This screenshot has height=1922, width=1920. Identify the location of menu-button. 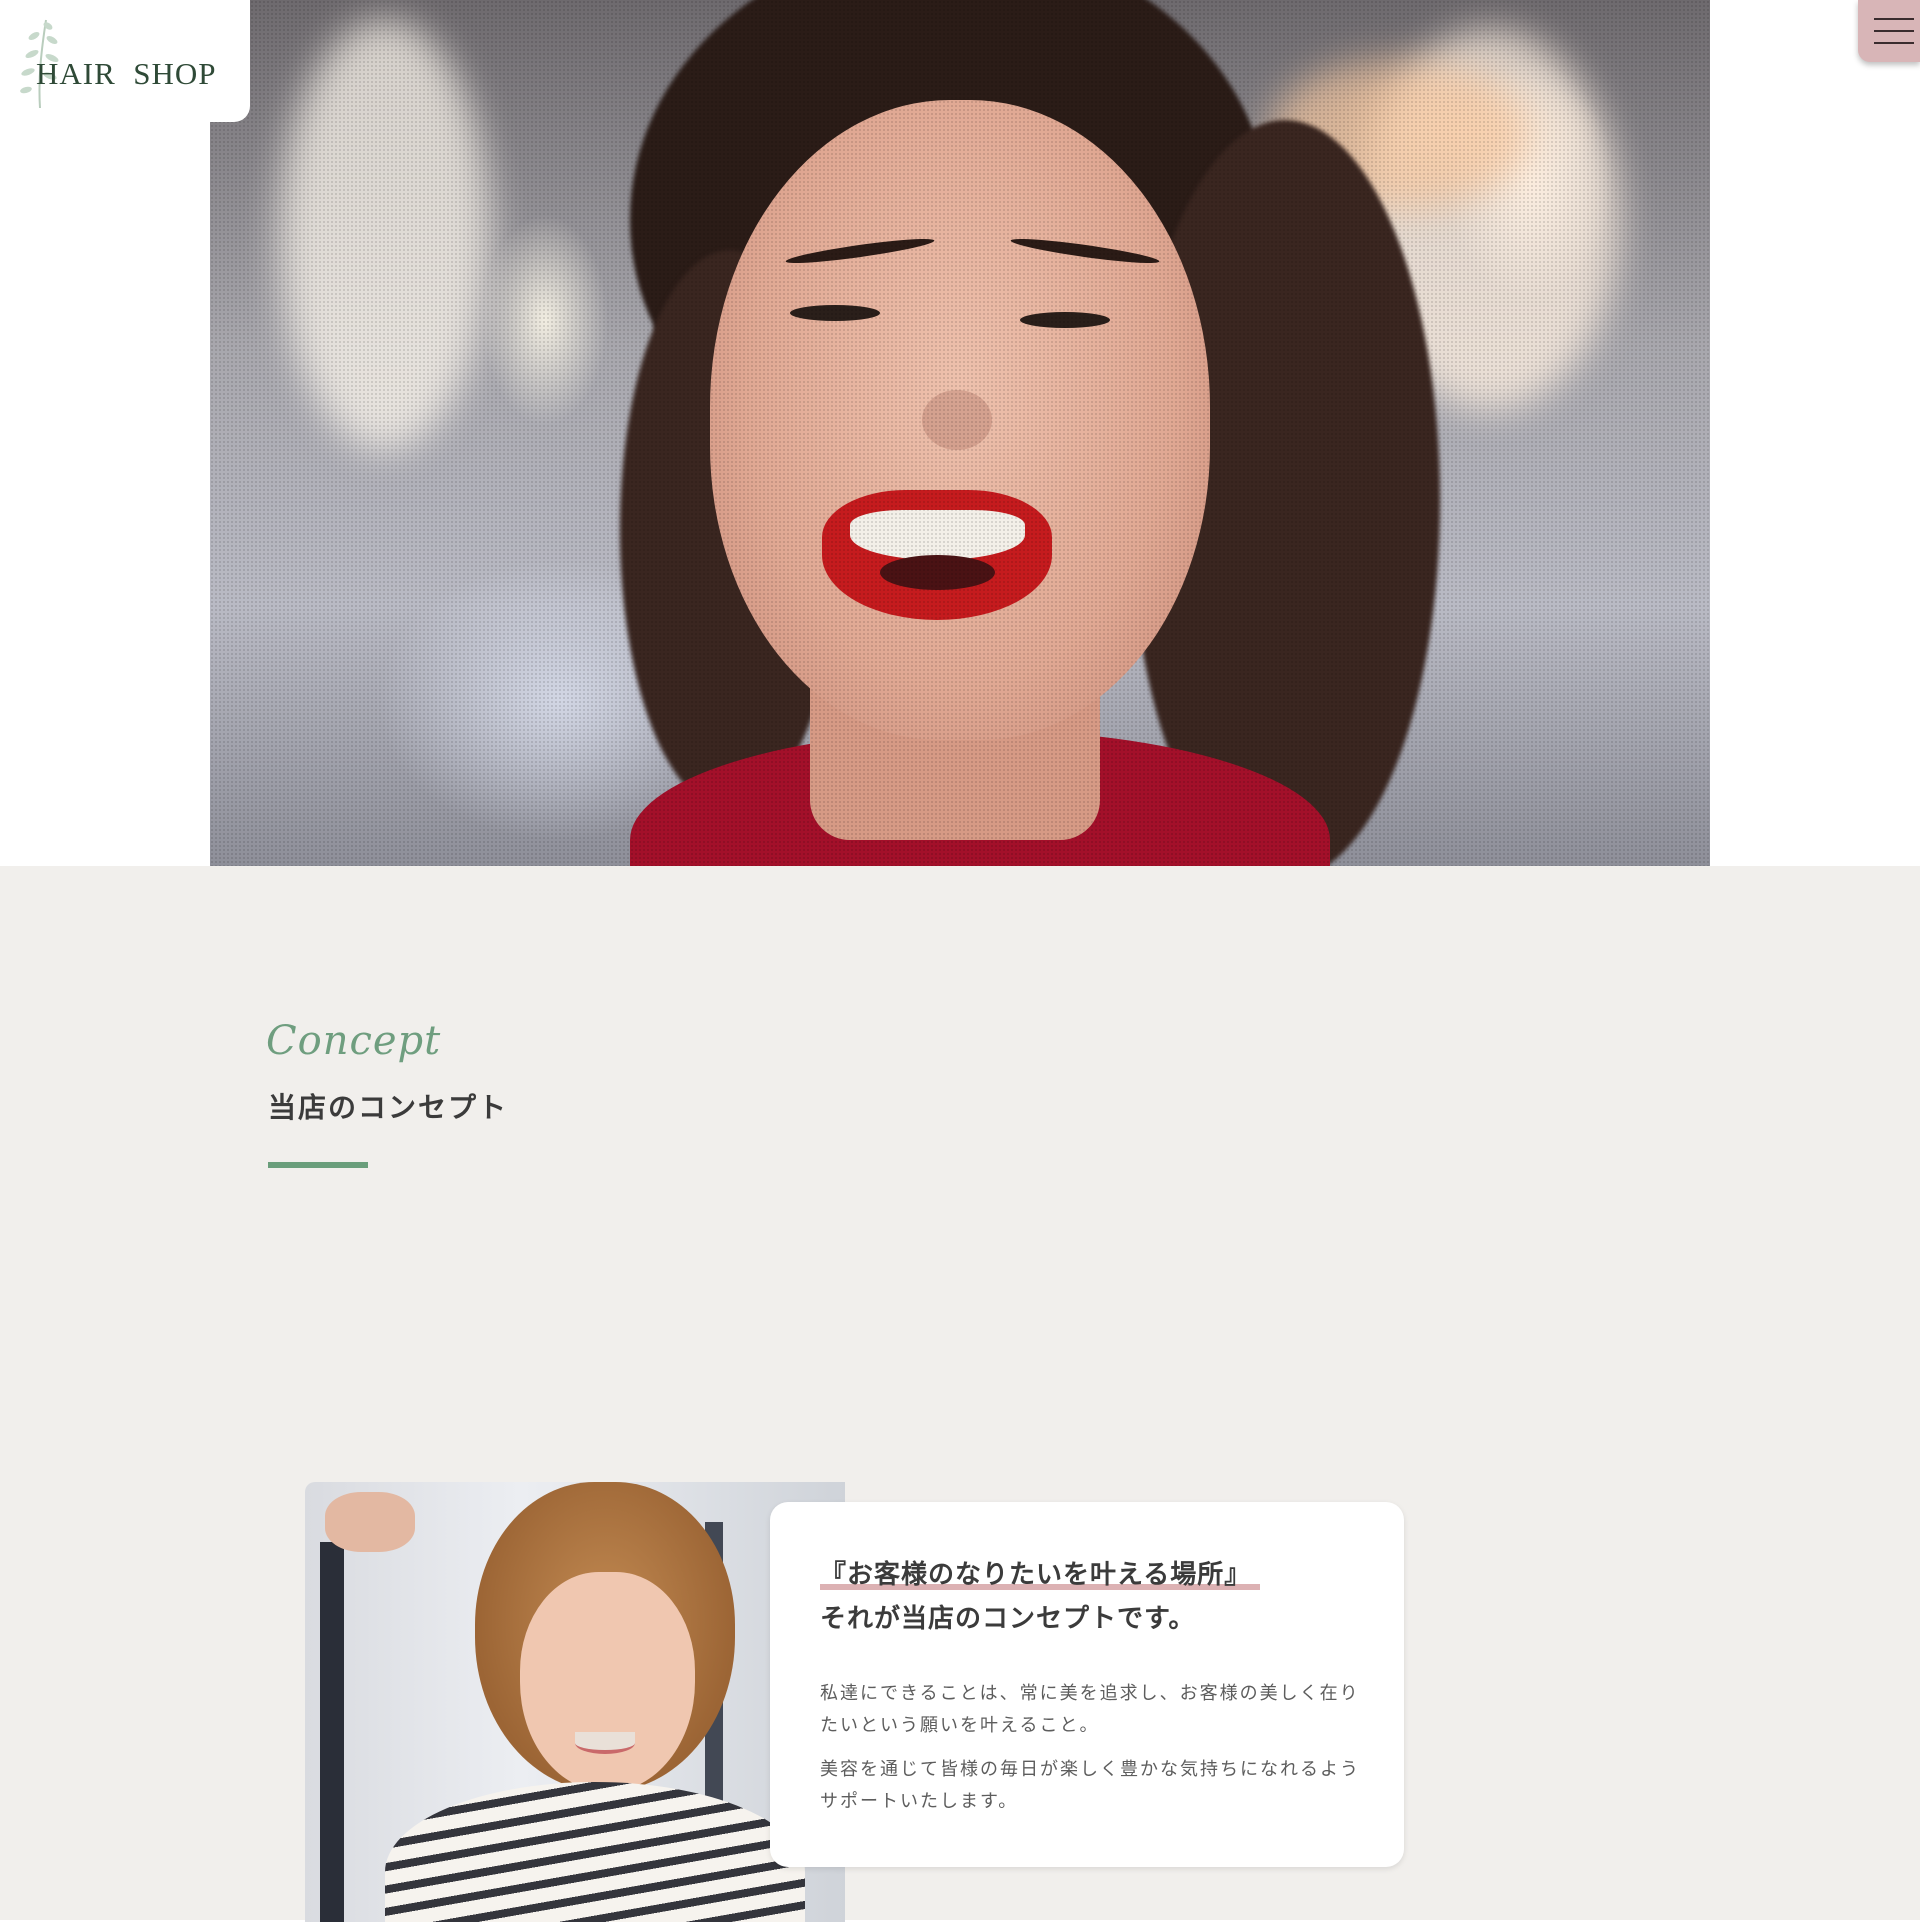
(1889, 31).